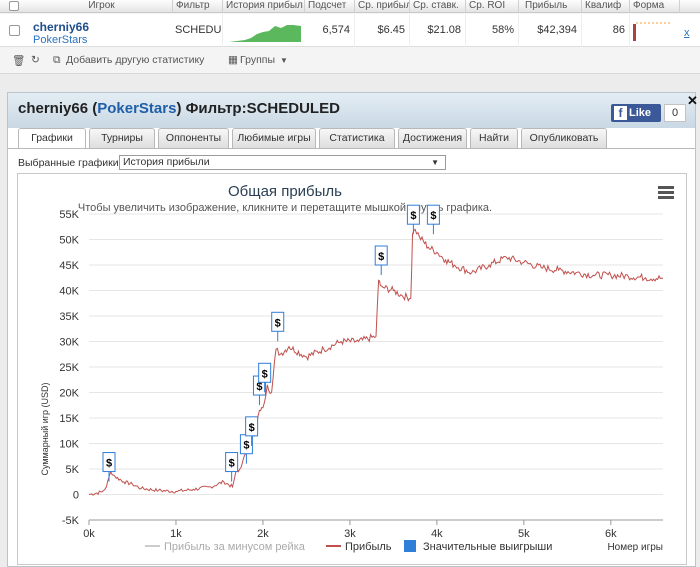  Describe the element at coordinates (198, 6) in the screenshot. I see `col-filter: Фильтр` at that location.